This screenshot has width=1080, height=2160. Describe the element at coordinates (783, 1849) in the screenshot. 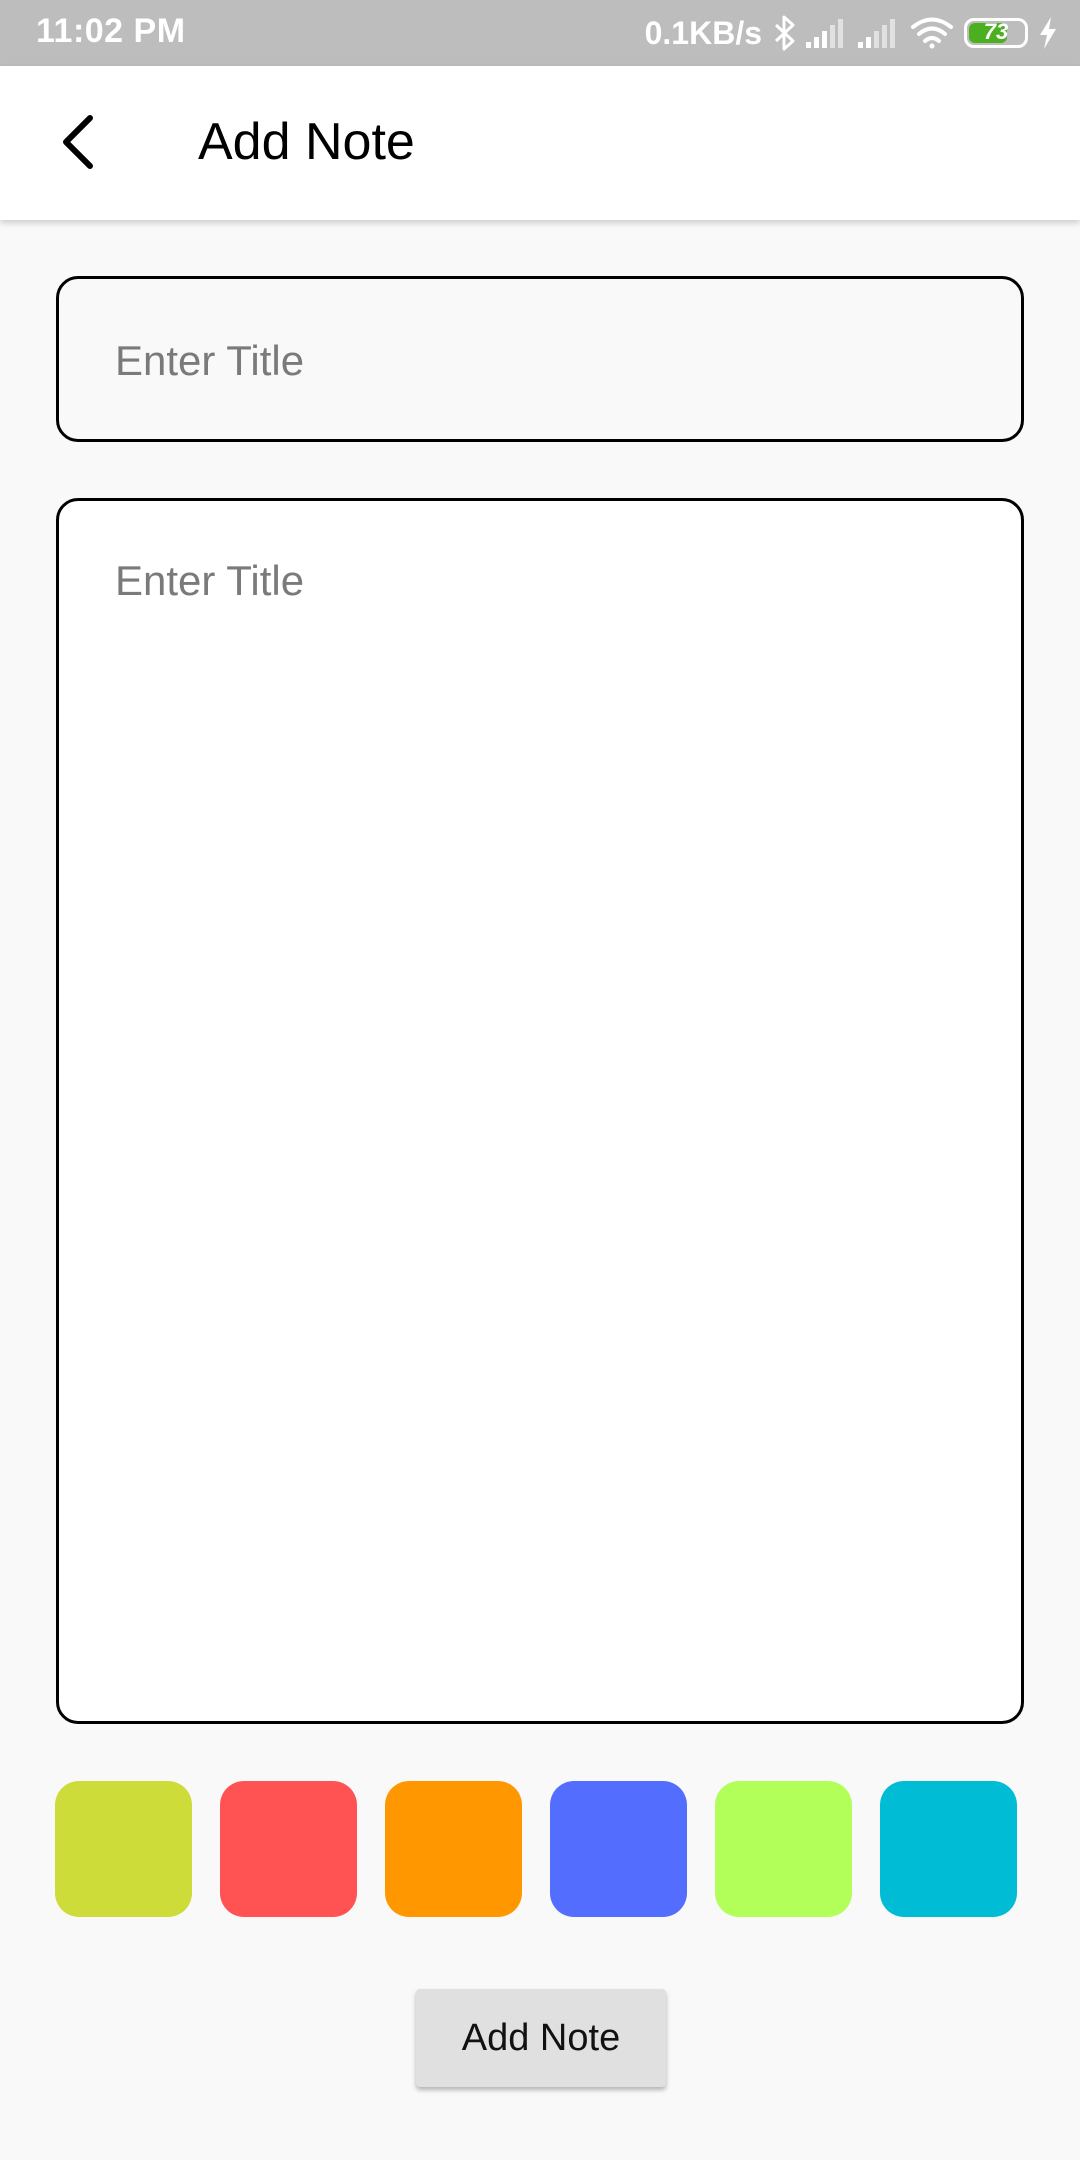

I see `color-swatch-light-green` at that location.